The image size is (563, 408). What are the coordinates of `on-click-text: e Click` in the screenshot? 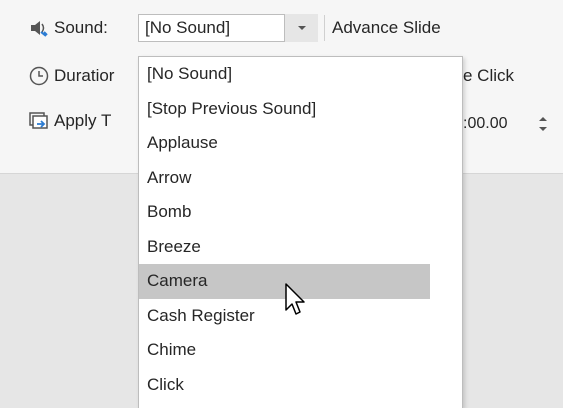 It's located at (489, 75).